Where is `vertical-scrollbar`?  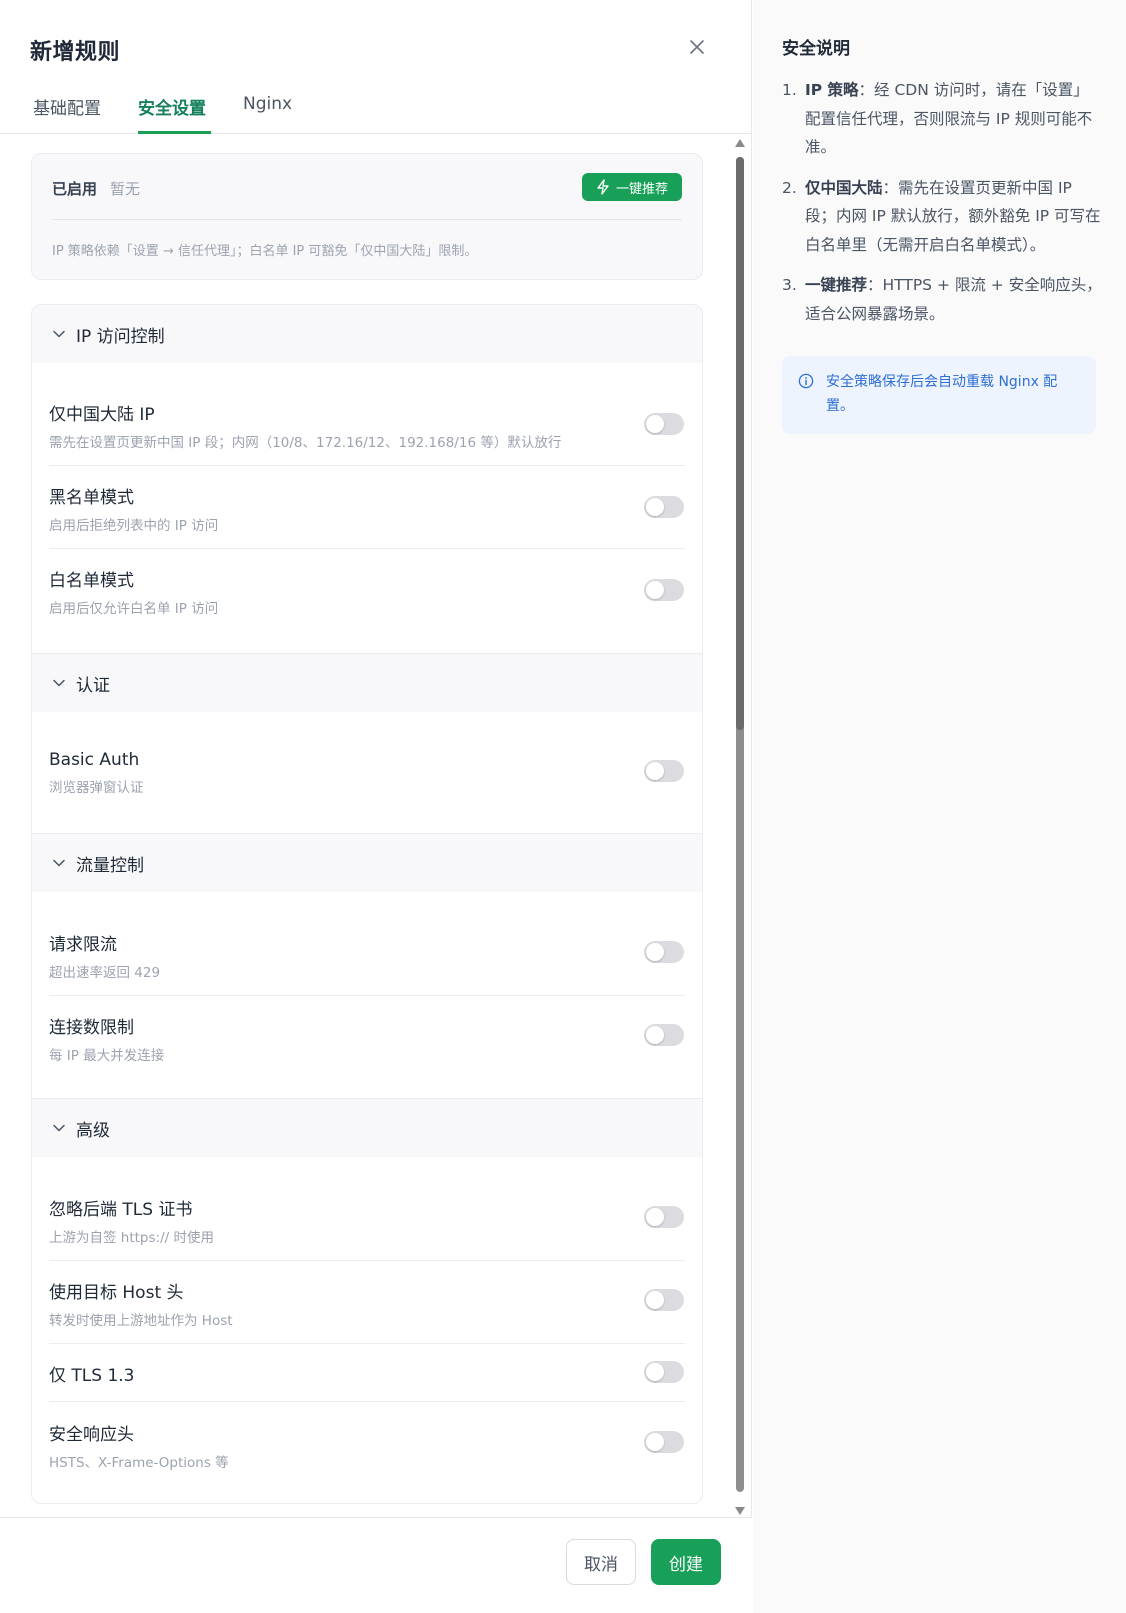
vertical-scrollbar is located at coordinates (740, 826).